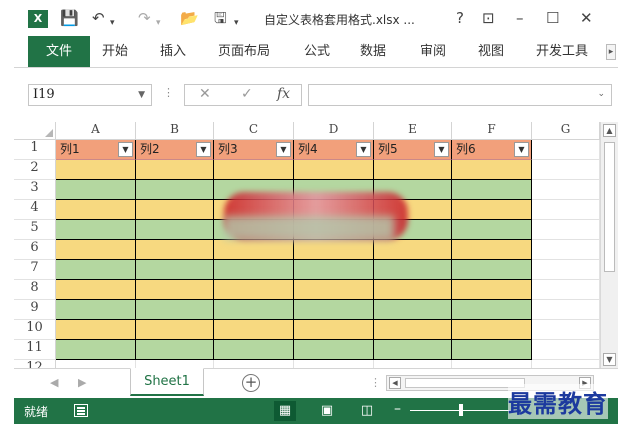  Describe the element at coordinates (82, 382) in the screenshot. I see `sheet-nav-next-icon: ▶` at that location.